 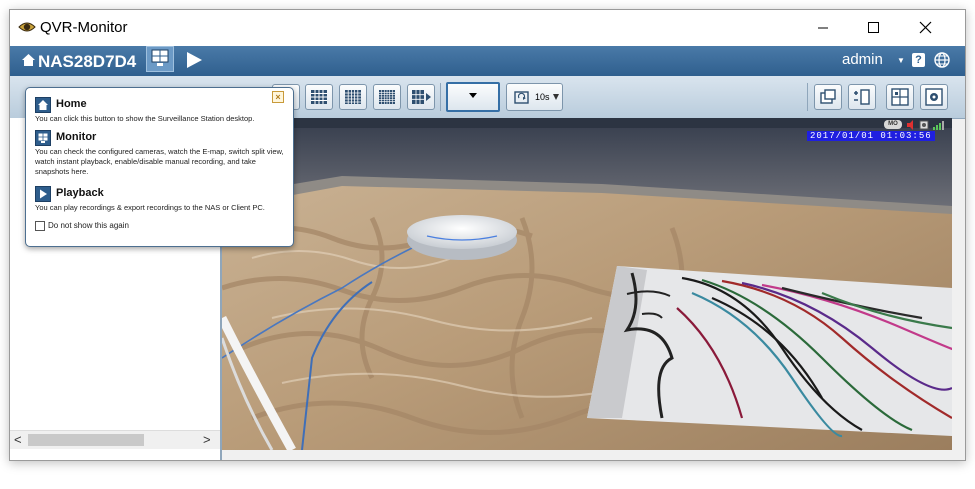 I want to click on sequence-mode-button: 10s, so click(x=534, y=97).